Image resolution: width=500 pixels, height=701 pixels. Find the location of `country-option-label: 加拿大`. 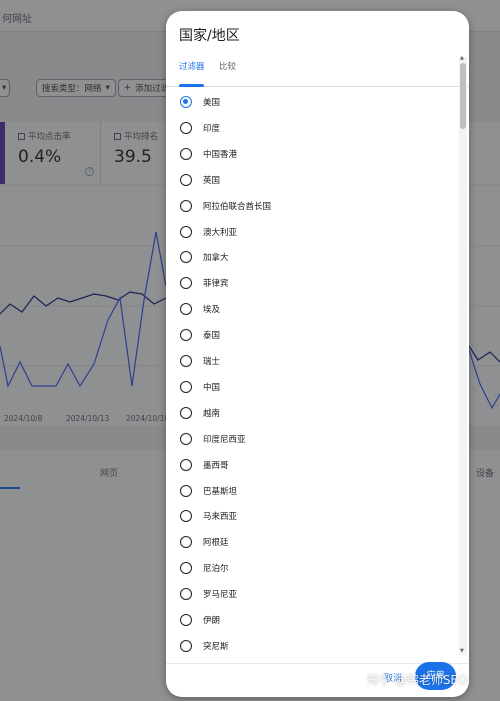

country-option-label: 加拿大 is located at coordinates (216, 258).